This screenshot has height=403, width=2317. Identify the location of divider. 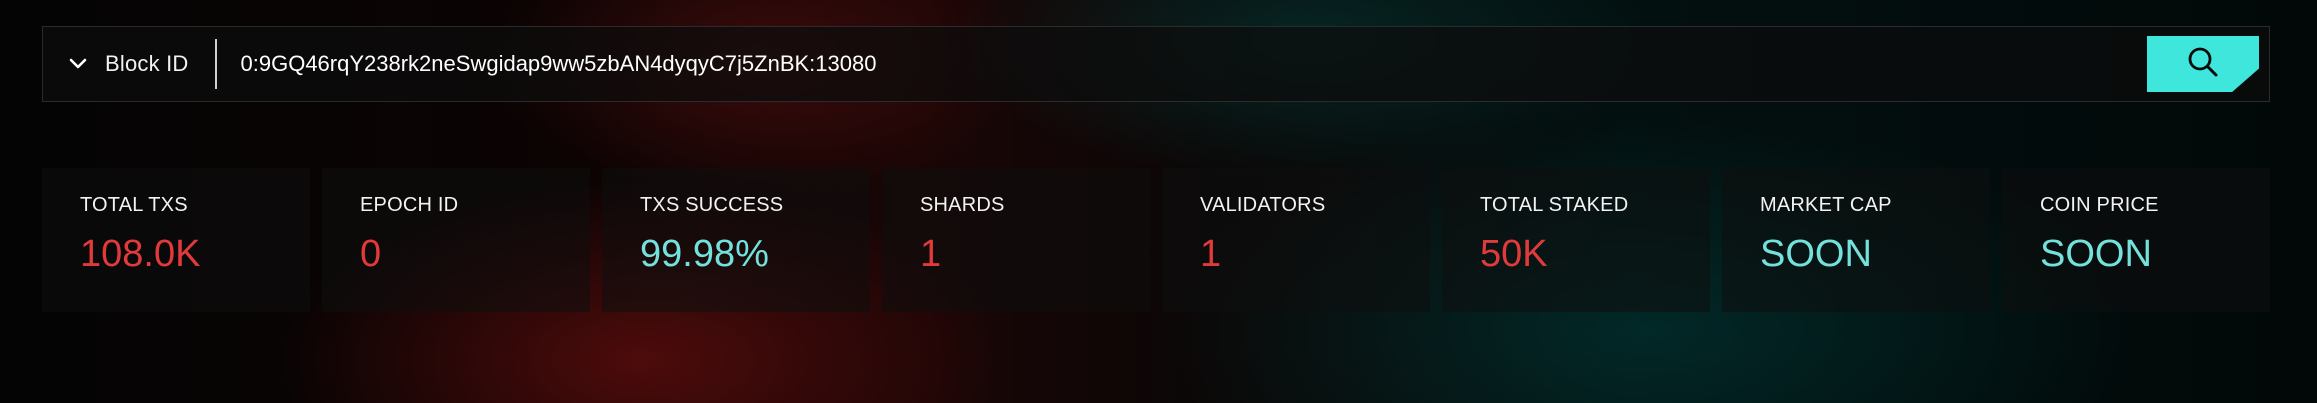
(215, 64).